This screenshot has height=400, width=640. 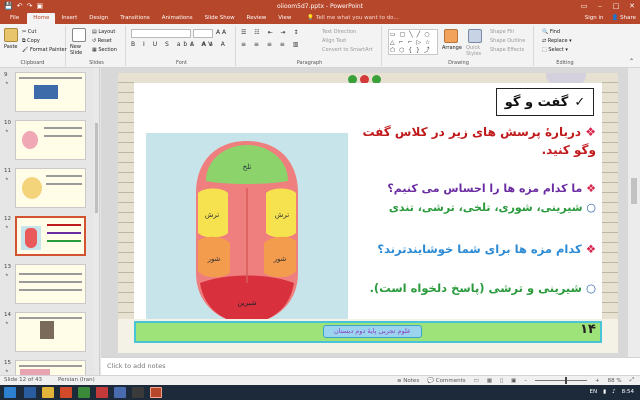 I want to click on text-direction-button: Text Direction, so click(x=339, y=32).